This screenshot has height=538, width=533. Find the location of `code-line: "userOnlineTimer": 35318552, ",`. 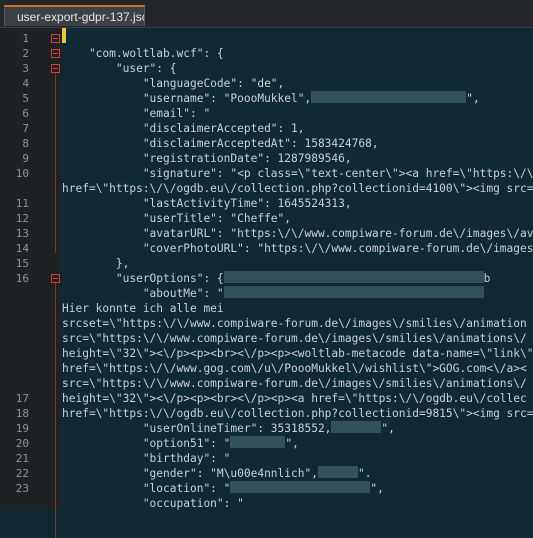

code-line: "userOnlineTimer": 35318552, ", is located at coordinates (228, 428).